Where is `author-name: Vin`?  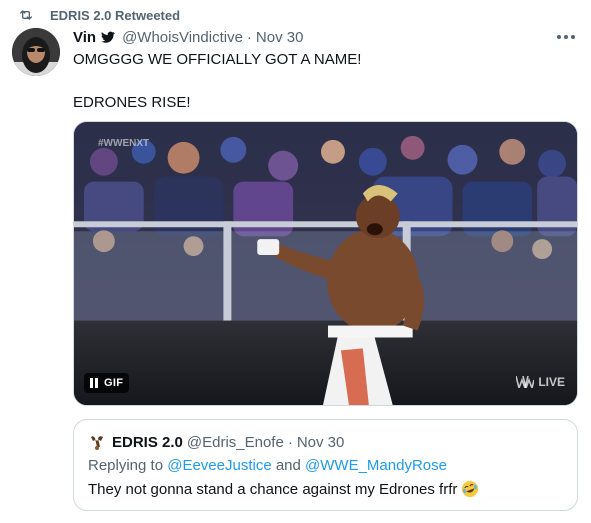 author-name: Vin is located at coordinates (84, 37).